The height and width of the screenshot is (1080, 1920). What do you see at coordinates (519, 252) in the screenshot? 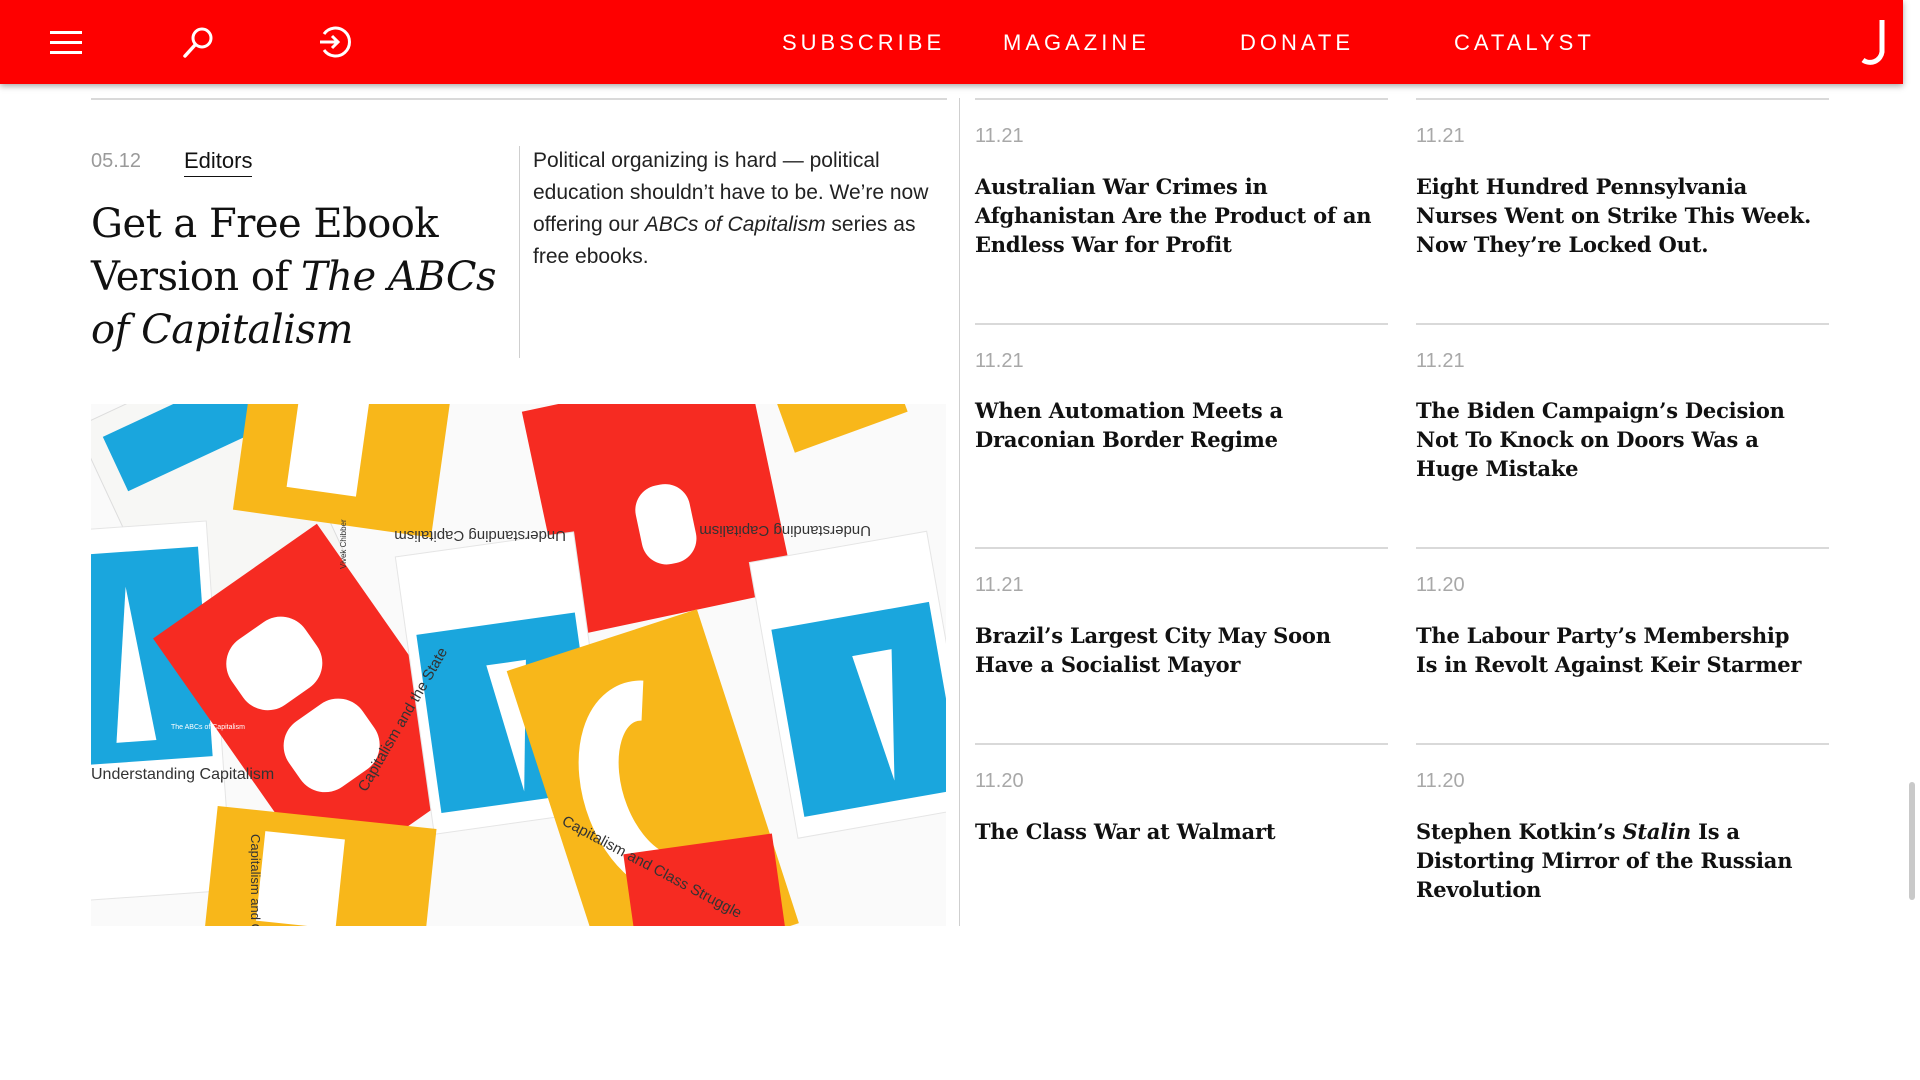
I see `featured-divider` at bounding box center [519, 252].